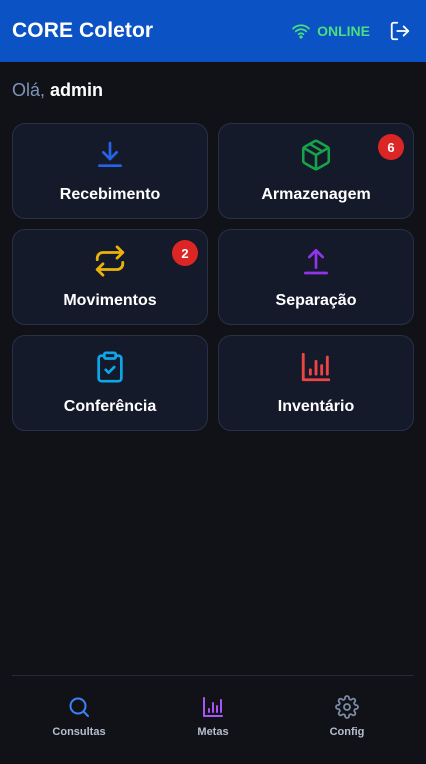  I want to click on module-card-movimentos: Movimentos 2, so click(110, 277).